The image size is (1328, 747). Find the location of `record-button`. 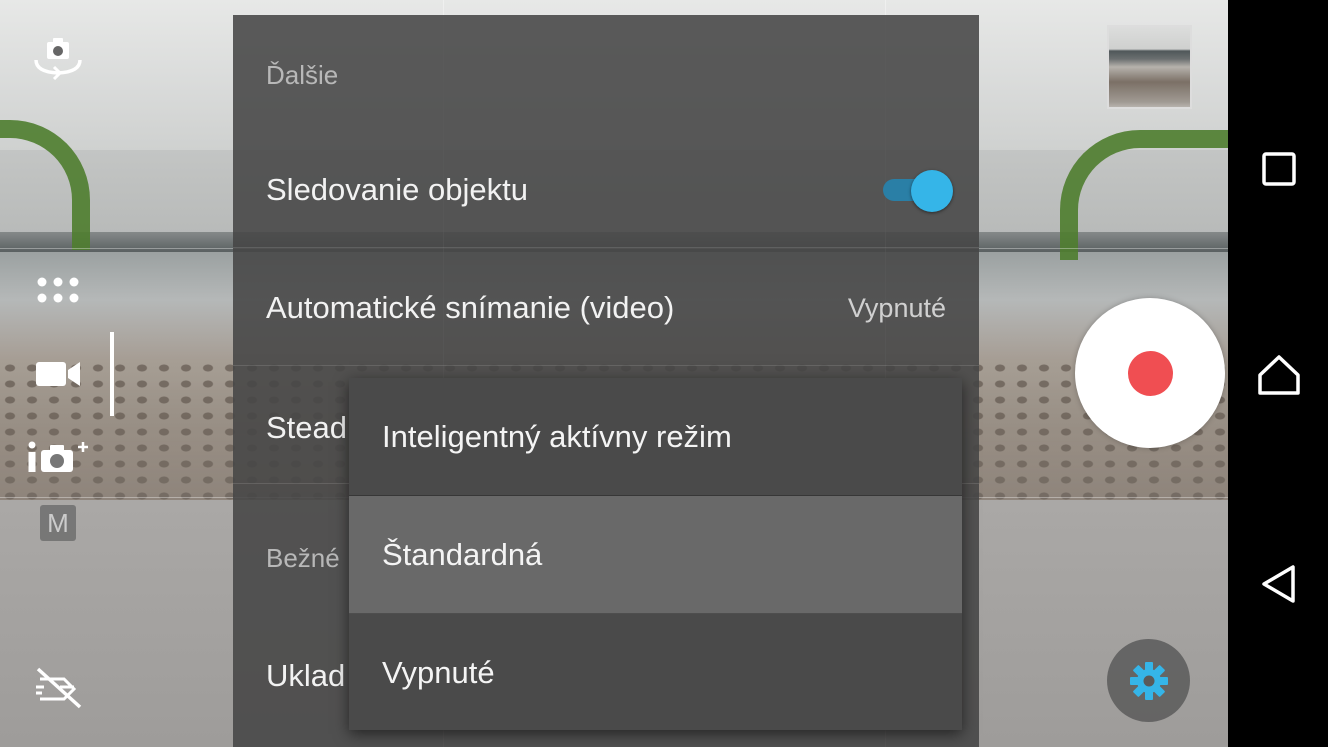

record-button is located at coordinates (1150, 373).